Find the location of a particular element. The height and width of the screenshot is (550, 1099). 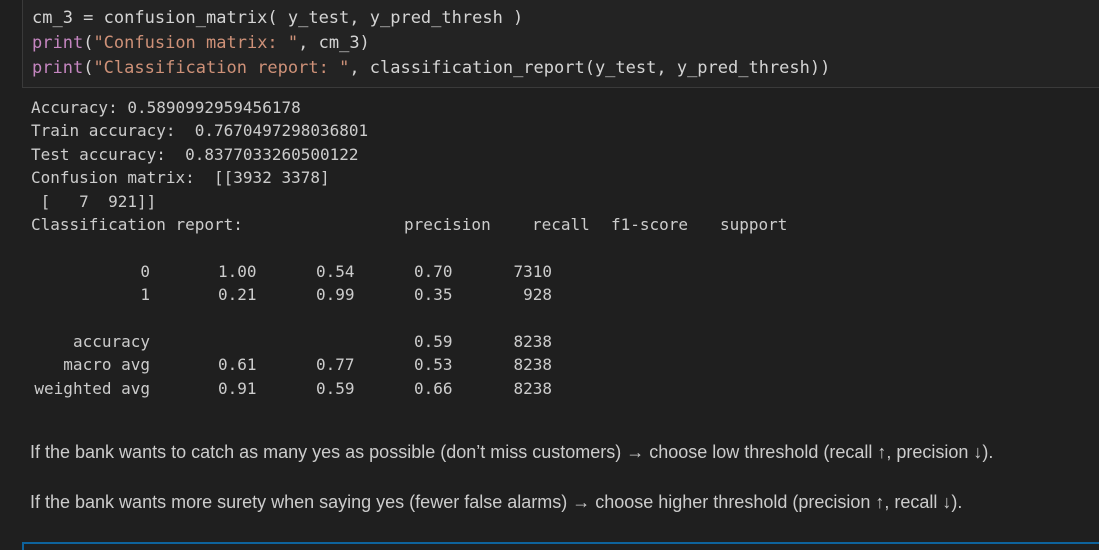

header-recall: recall is located at coordinates (561, 224).